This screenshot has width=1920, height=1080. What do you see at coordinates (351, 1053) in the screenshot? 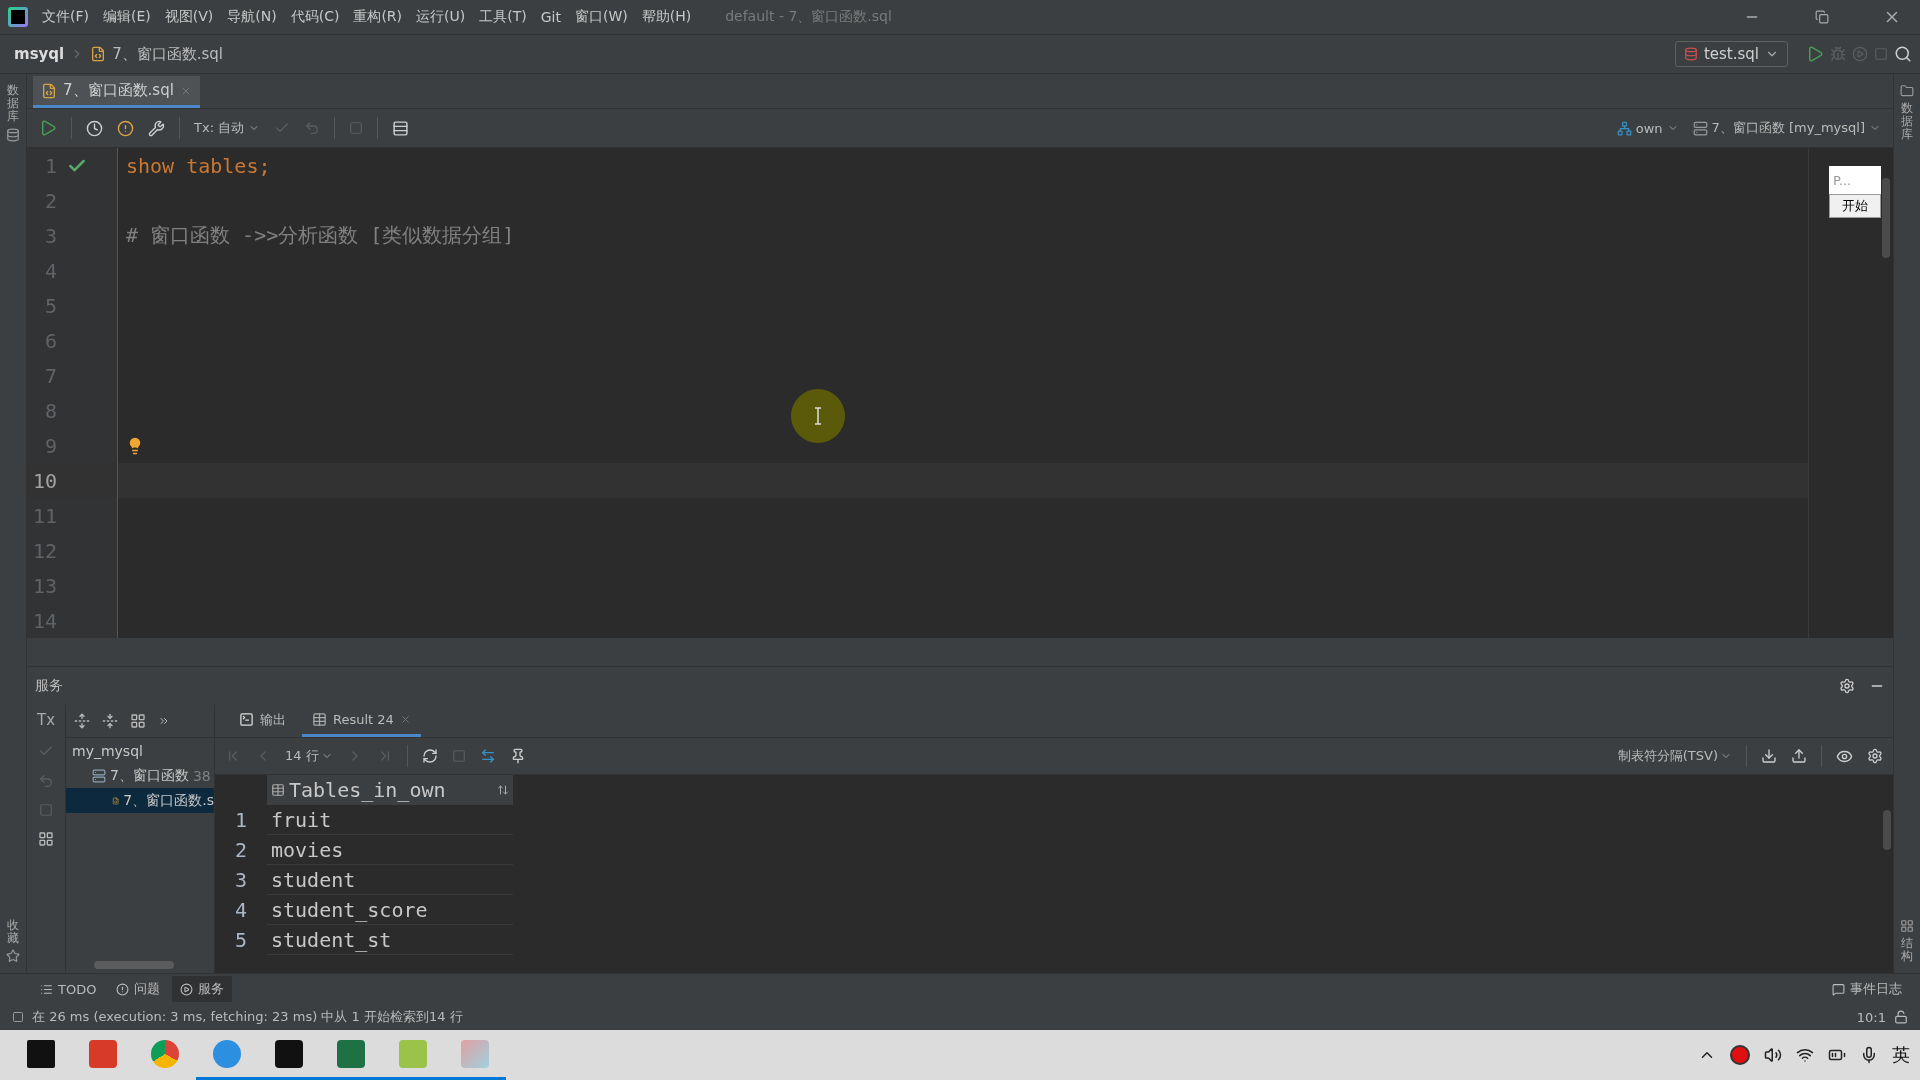
I see `spreadsheet-icon` at bounding box center [351, 1053].